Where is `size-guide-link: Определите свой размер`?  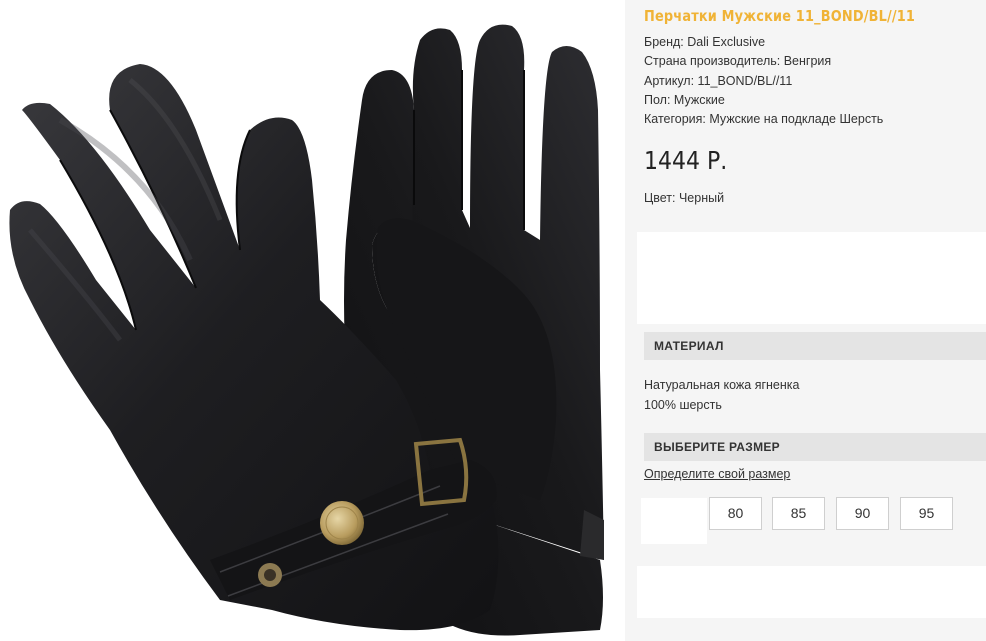
size-guide-link: Определите свой размер is located at coordinates (717, 474).